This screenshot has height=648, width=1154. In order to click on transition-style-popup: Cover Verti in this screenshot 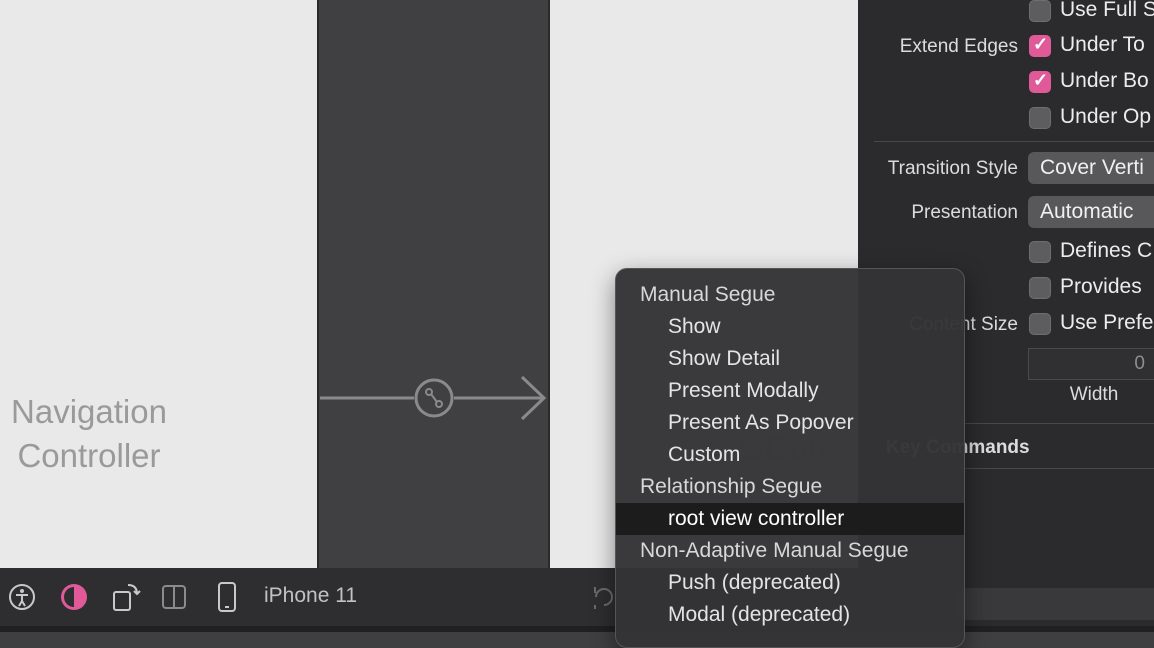, I will do `click(1091, 168)`.